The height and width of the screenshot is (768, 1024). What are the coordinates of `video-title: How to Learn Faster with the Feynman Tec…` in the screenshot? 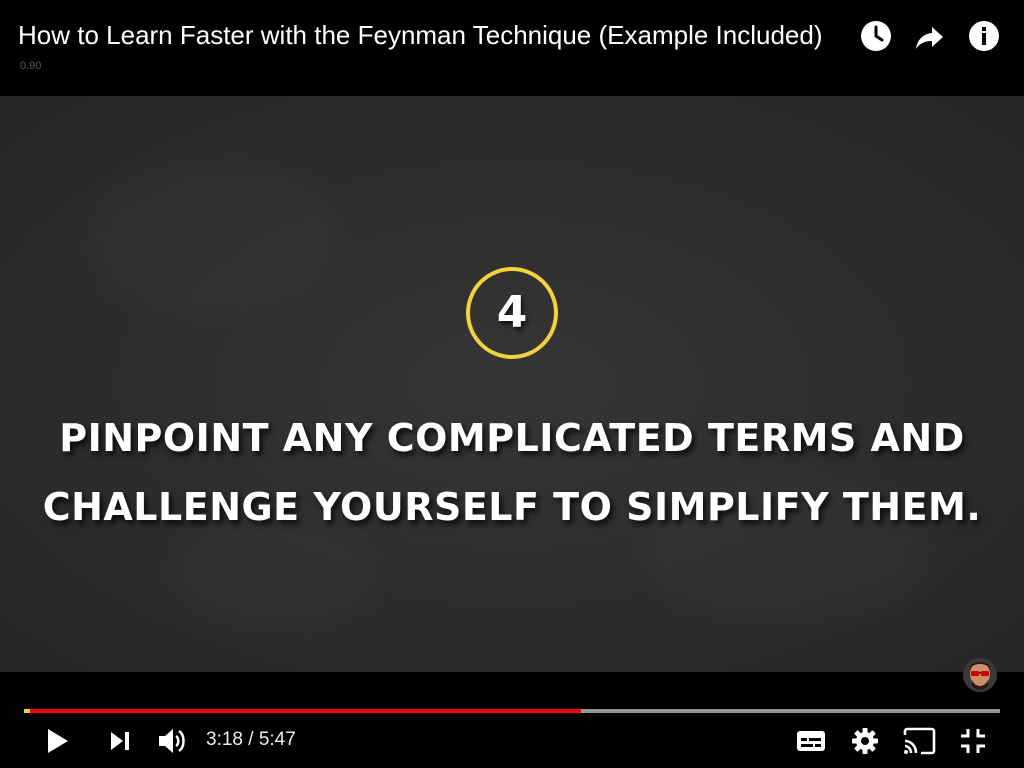 It's located at (420, 35).